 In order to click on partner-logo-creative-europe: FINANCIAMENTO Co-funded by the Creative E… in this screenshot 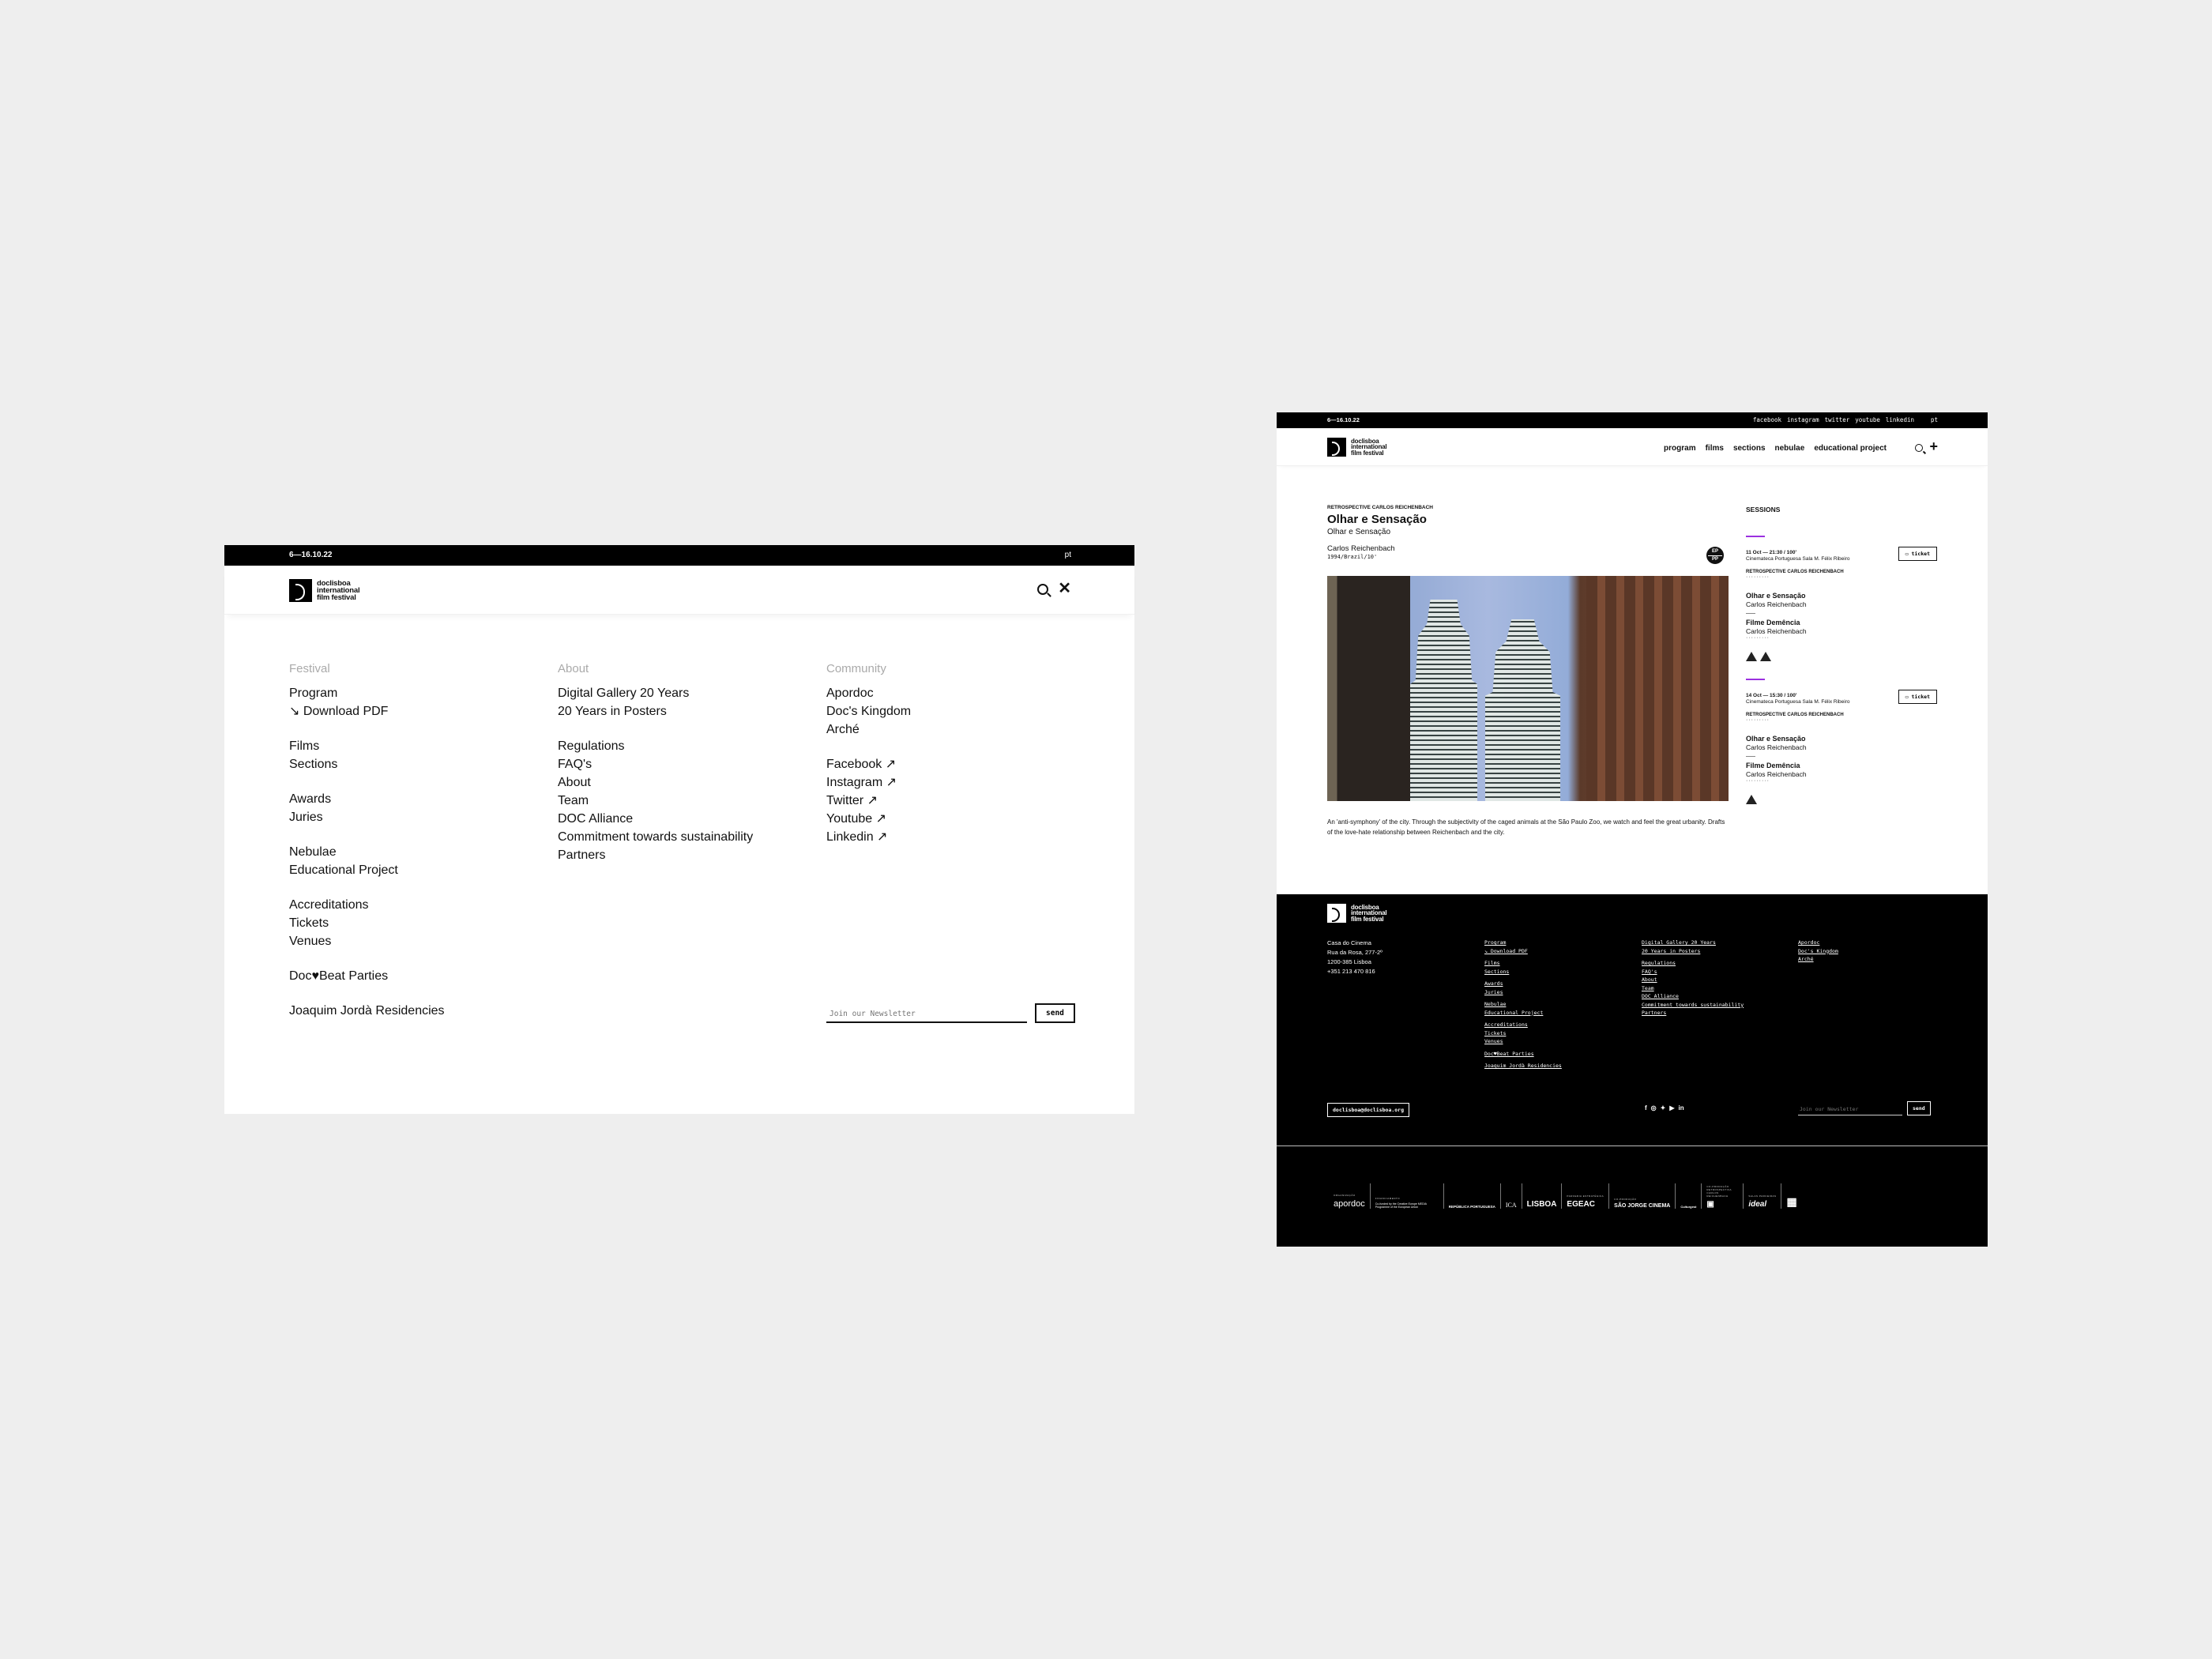, I will do `click(1408, 1196)`.